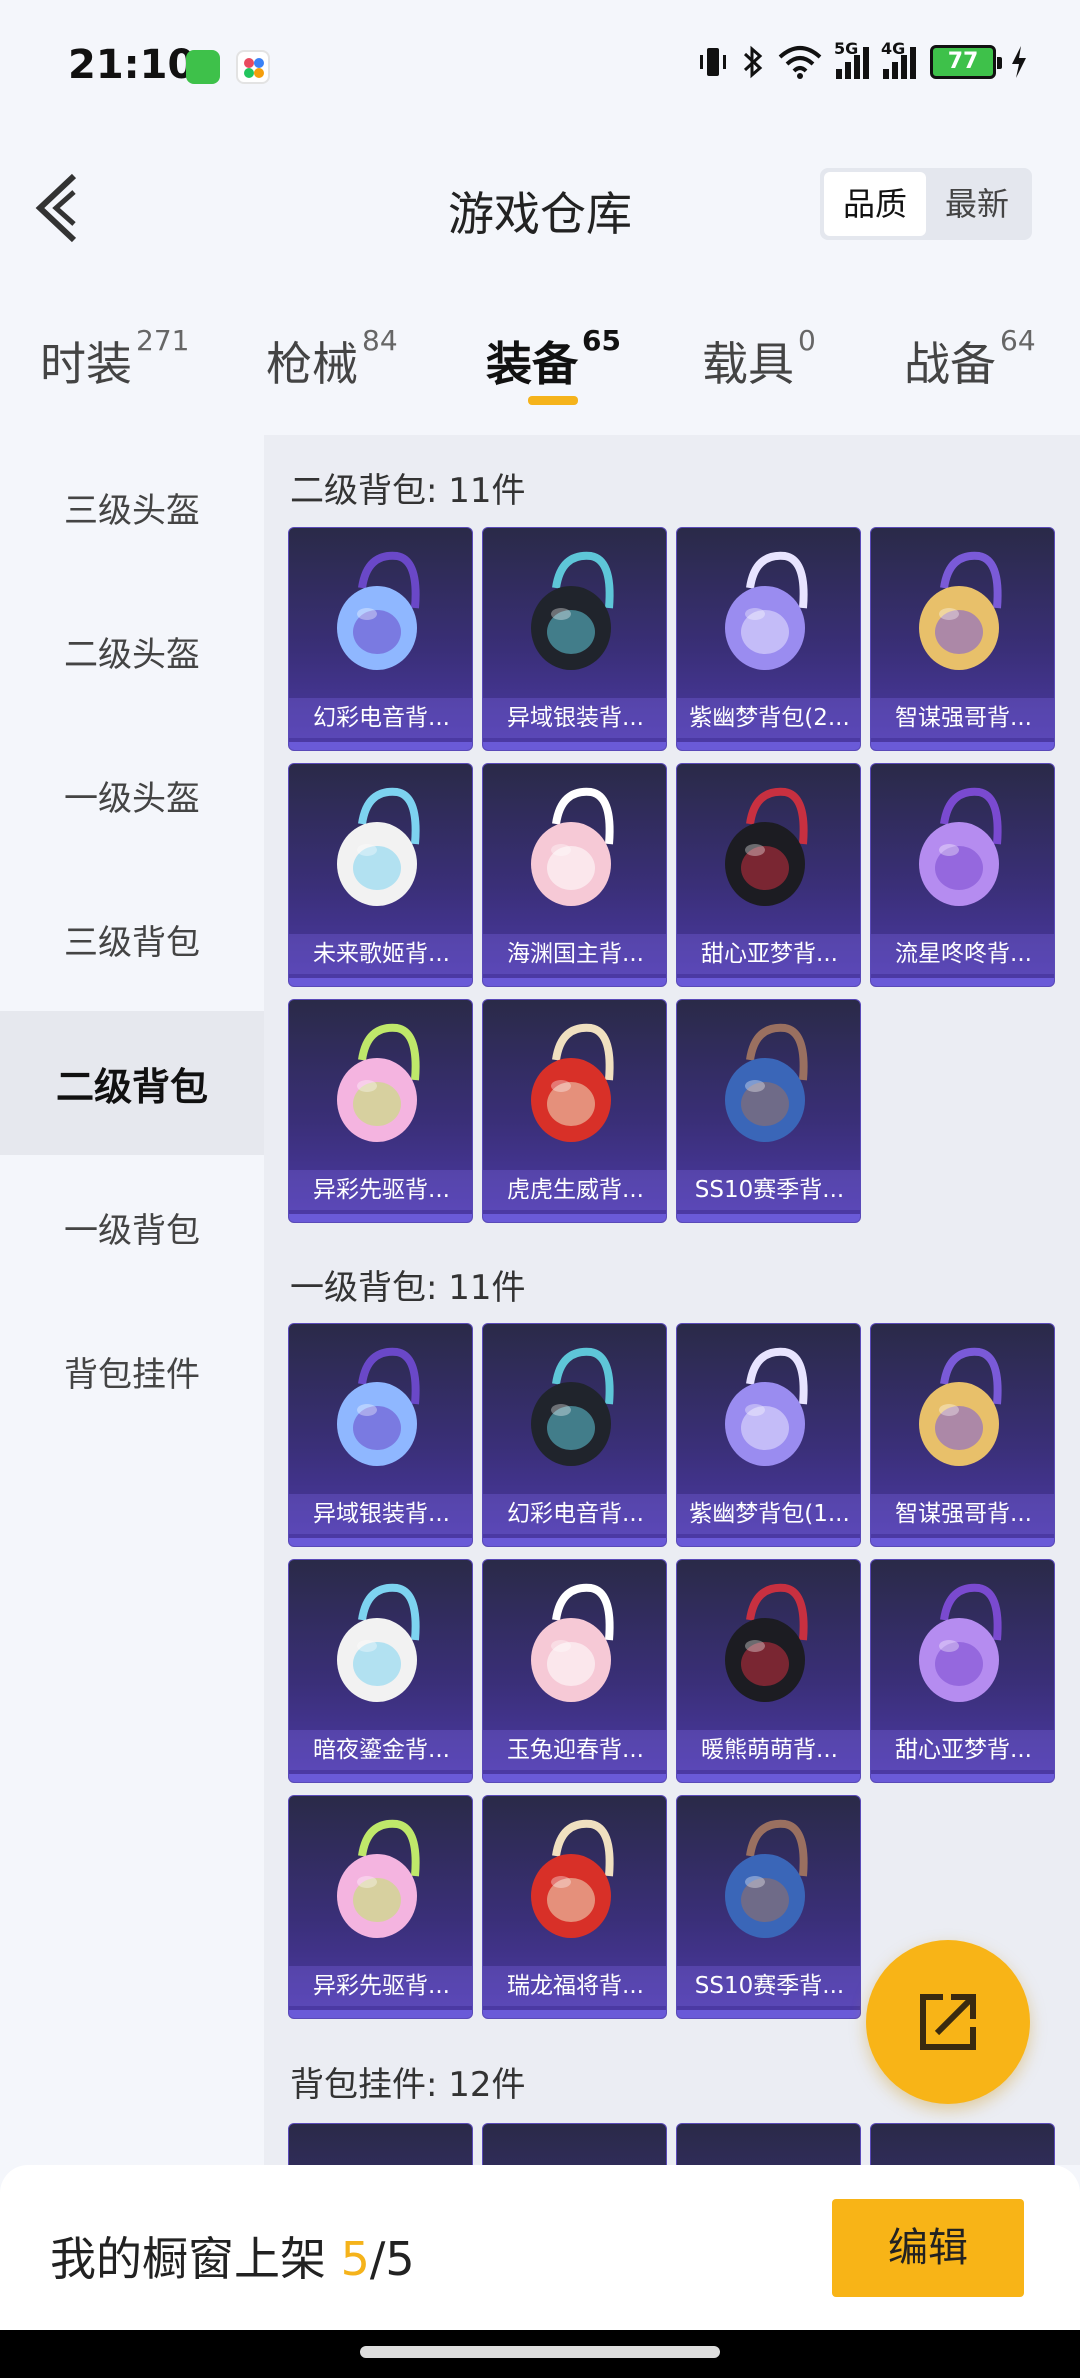 Image resolution: width=1080 pixels, height=2378 pixels. Describe the element at coordinates (753, 62) in the screenshot. I see `bluetooth-icon` at that location.